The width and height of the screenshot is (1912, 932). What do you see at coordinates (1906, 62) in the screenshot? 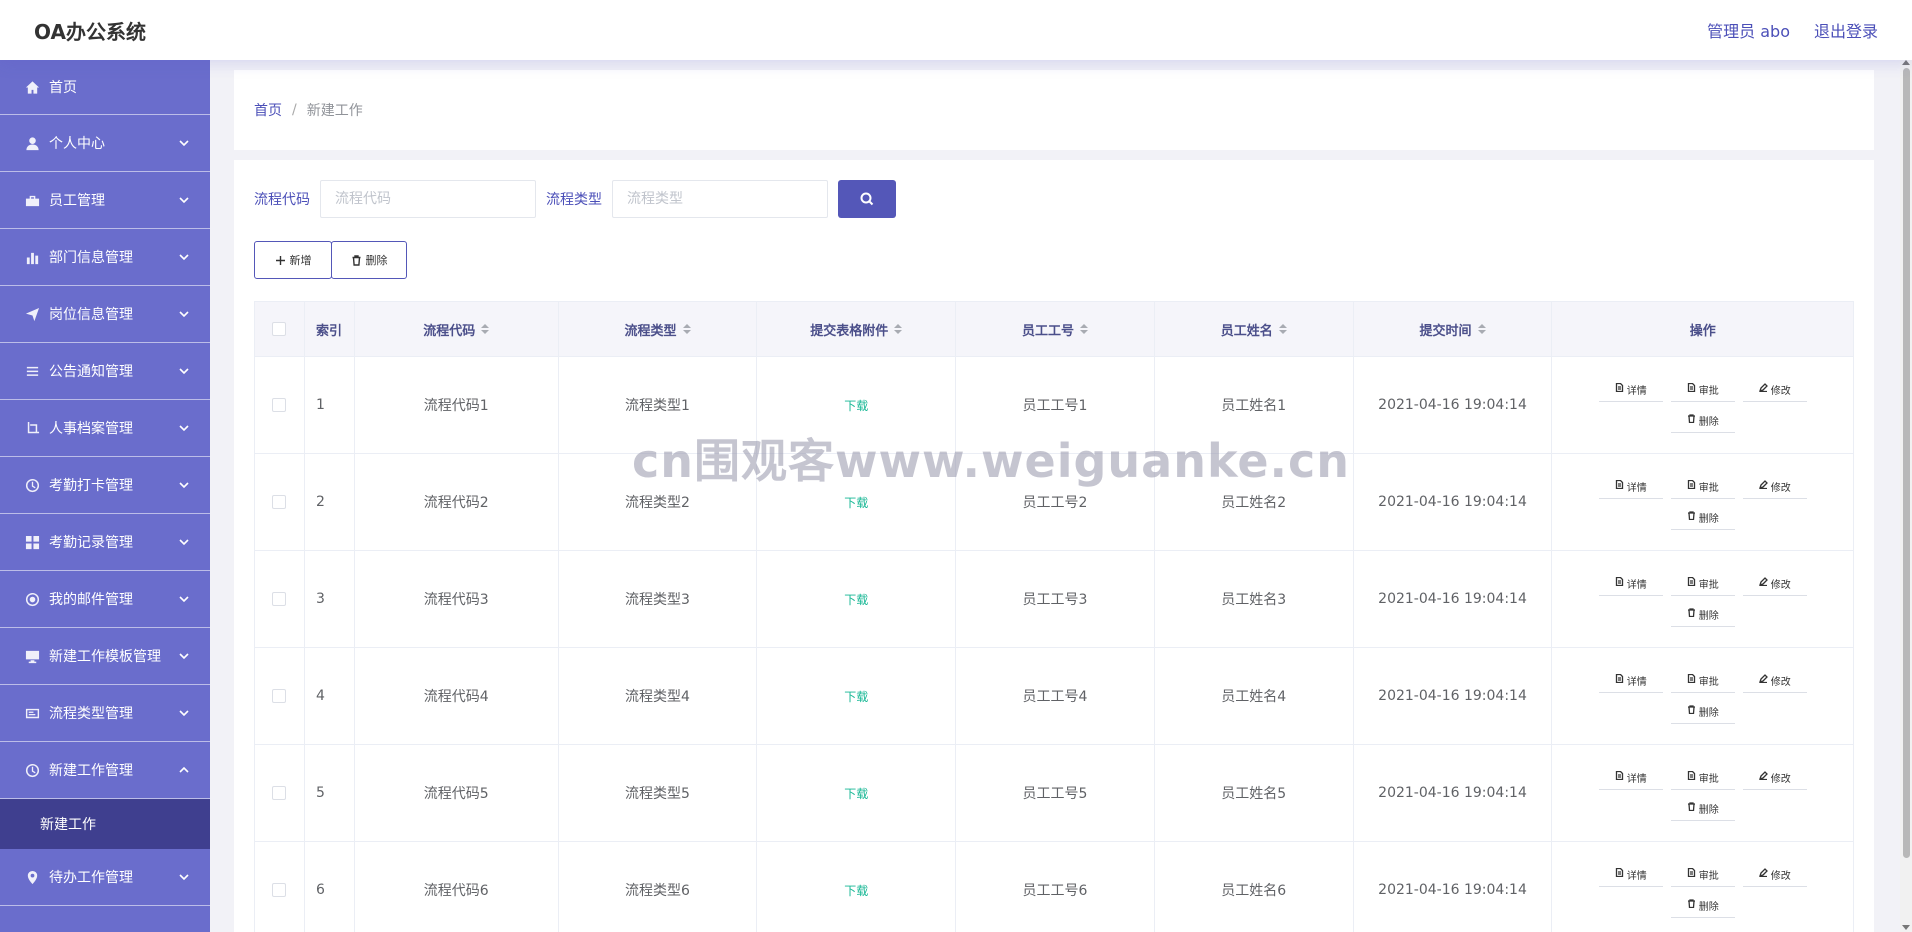
I see `scroll-up-icon` at bounding box center [1906, 62].